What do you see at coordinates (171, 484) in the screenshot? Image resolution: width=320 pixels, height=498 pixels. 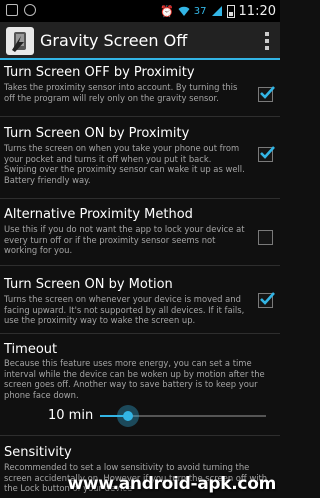 I see `watermark: www.android-apk.com` at bounding box center [171, 484].